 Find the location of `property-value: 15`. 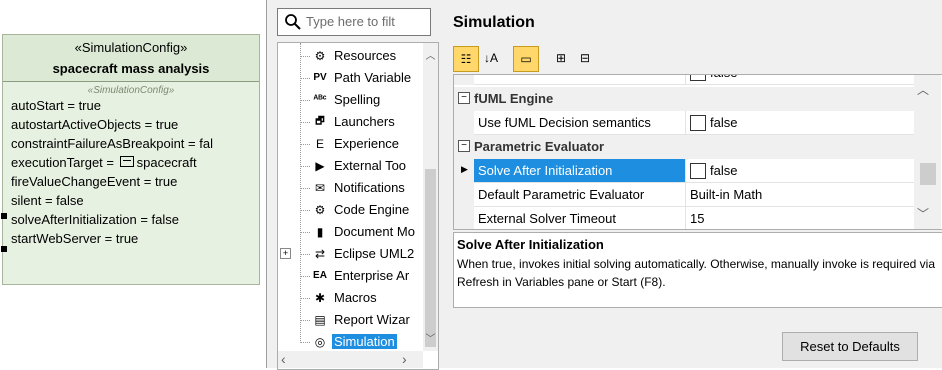

property-value: 15 is located at coordinates (697, 218).